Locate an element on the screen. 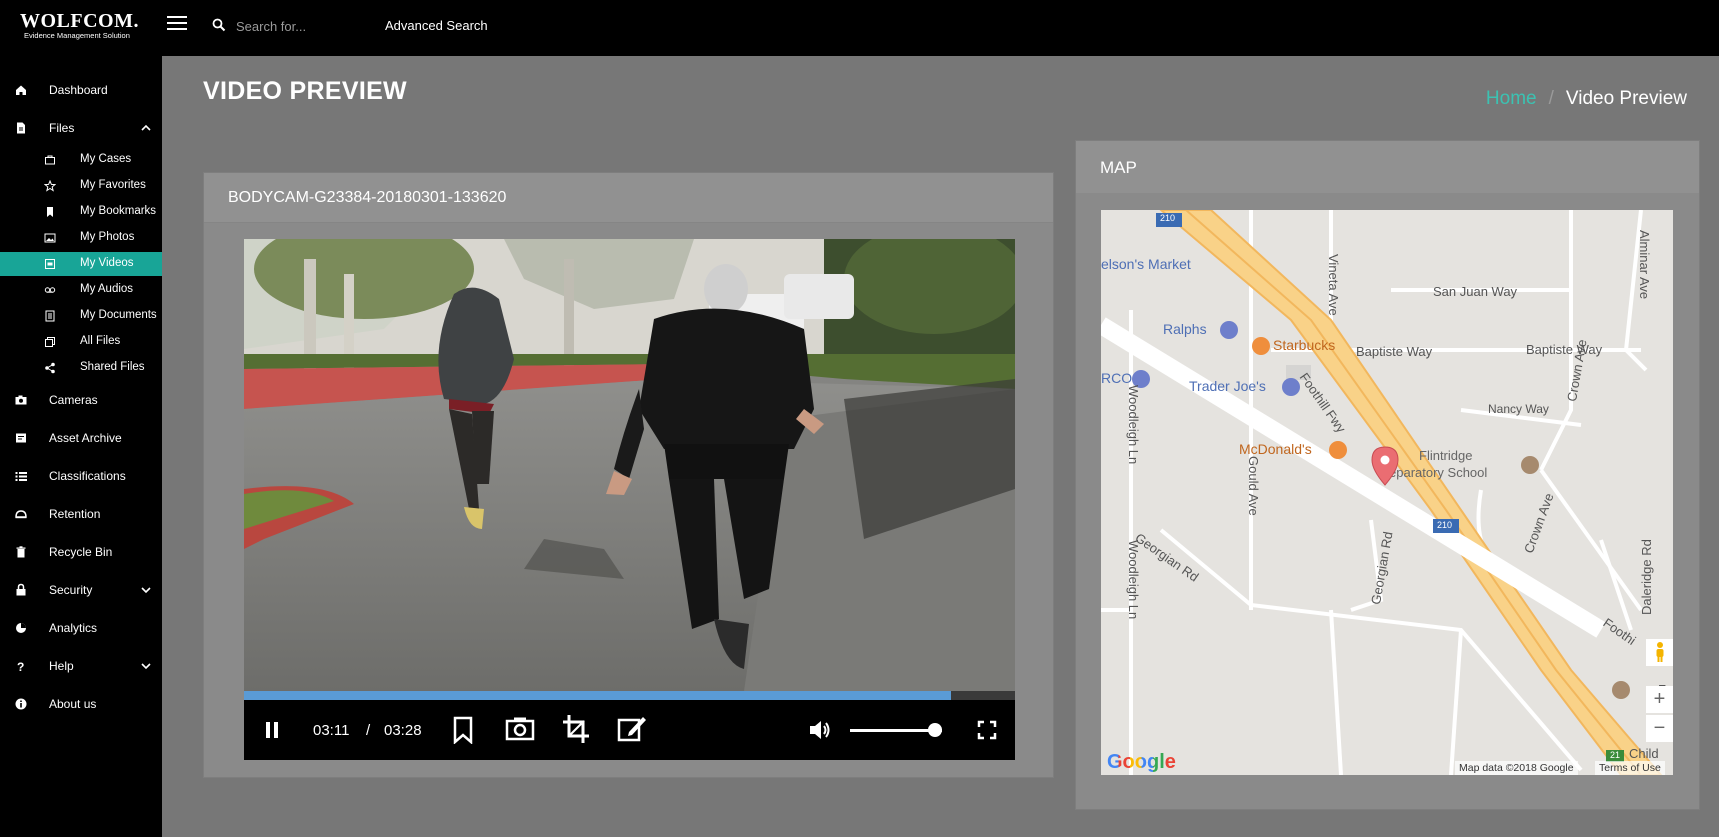  page-title: VIDEO PREVIEW is located at coordinates (305, 91).